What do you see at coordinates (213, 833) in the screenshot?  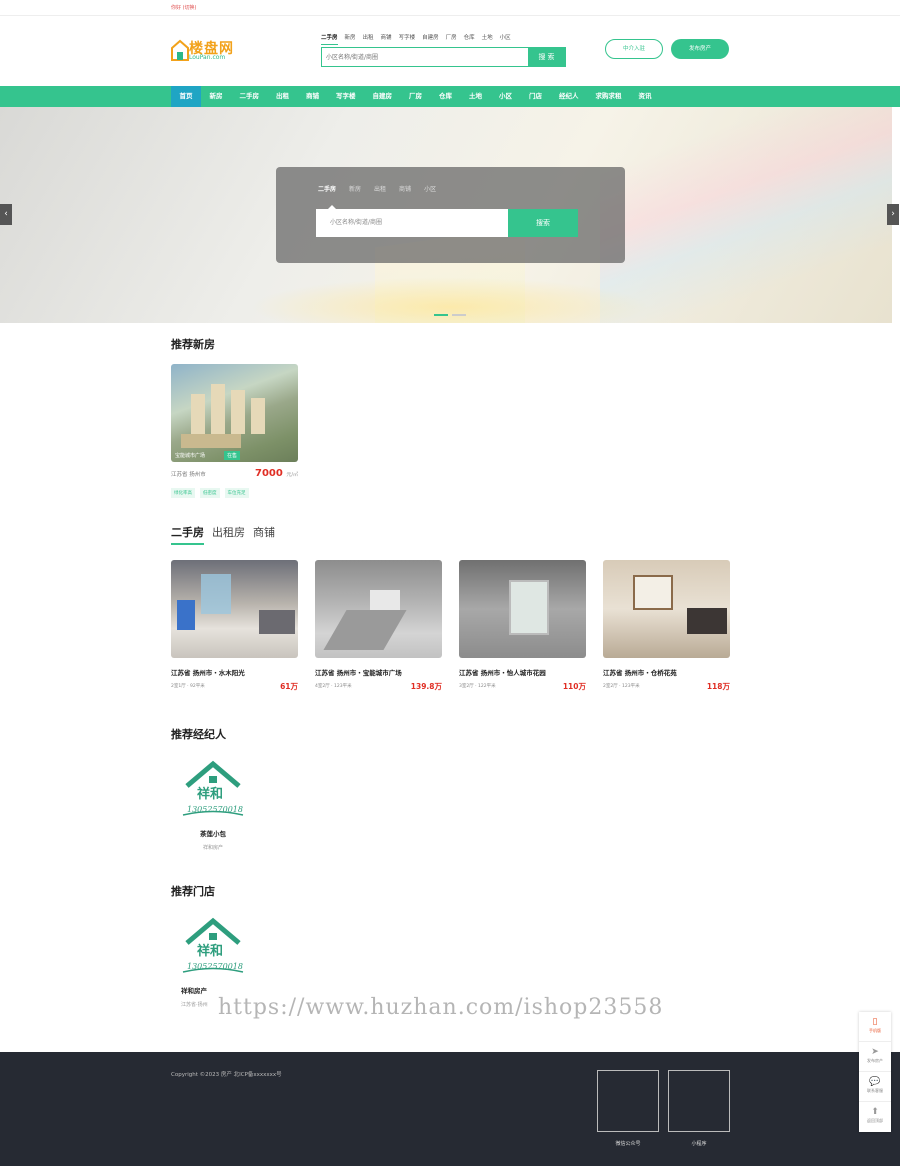 I see `agent-name: 茶莲小包` at bounding box center [213, 833].